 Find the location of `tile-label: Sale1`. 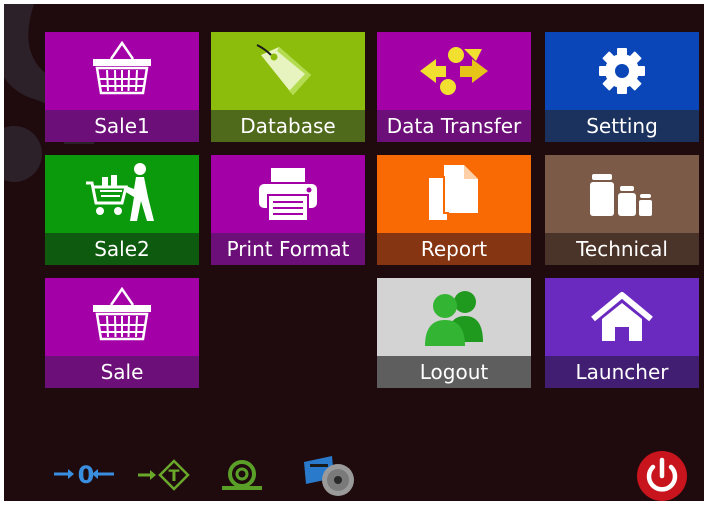

tile-label: Sale1 is located at coordinates (122, 126).